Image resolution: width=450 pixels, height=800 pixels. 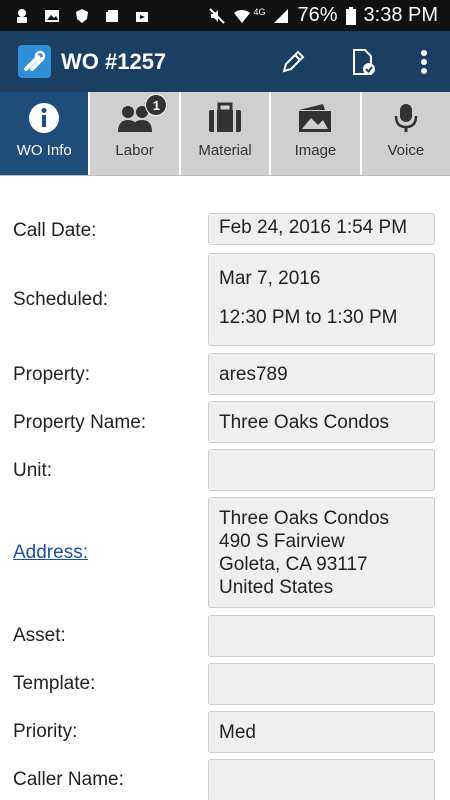 I want to click on property-field: ares789, so click(x=321, y=374).